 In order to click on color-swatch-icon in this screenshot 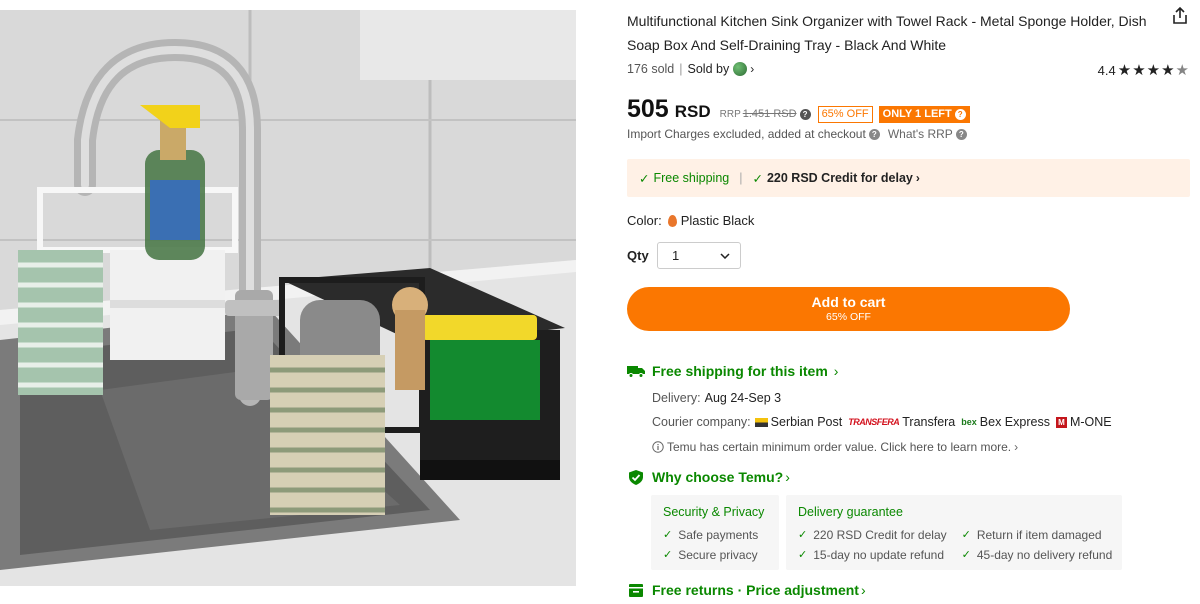, I will do `click(672, 220)`.